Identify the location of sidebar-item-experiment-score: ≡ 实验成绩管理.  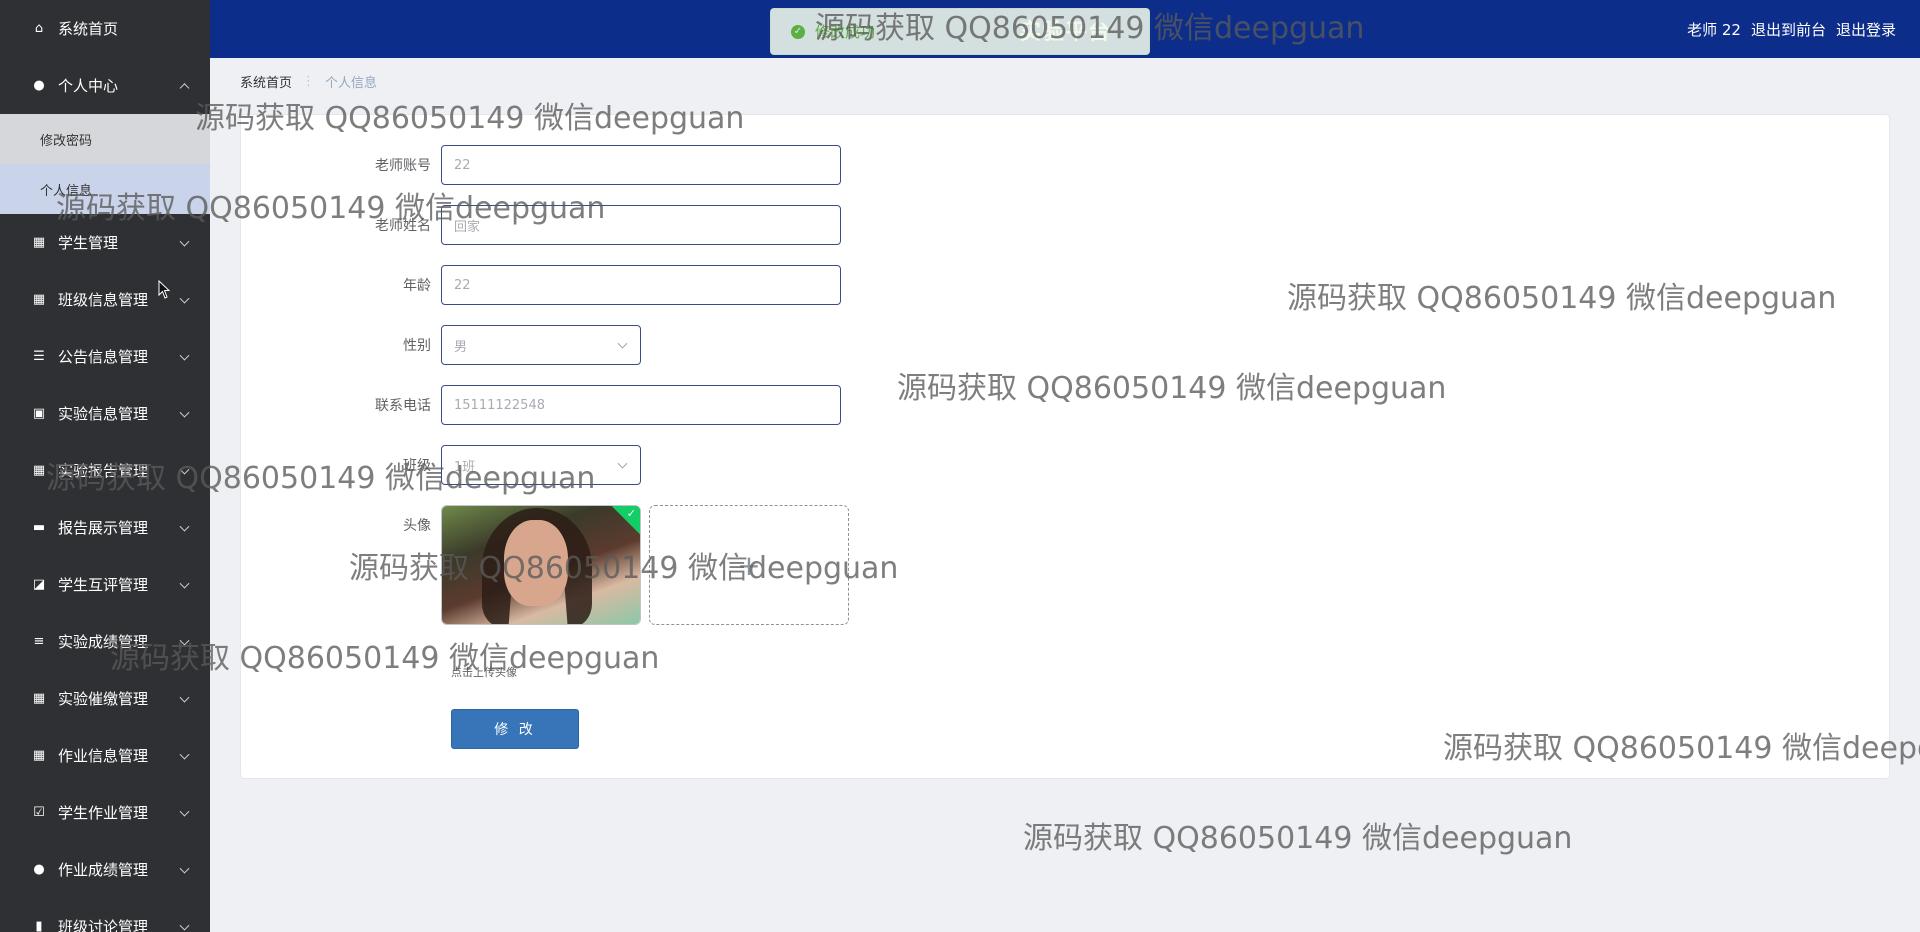
(105, 641).